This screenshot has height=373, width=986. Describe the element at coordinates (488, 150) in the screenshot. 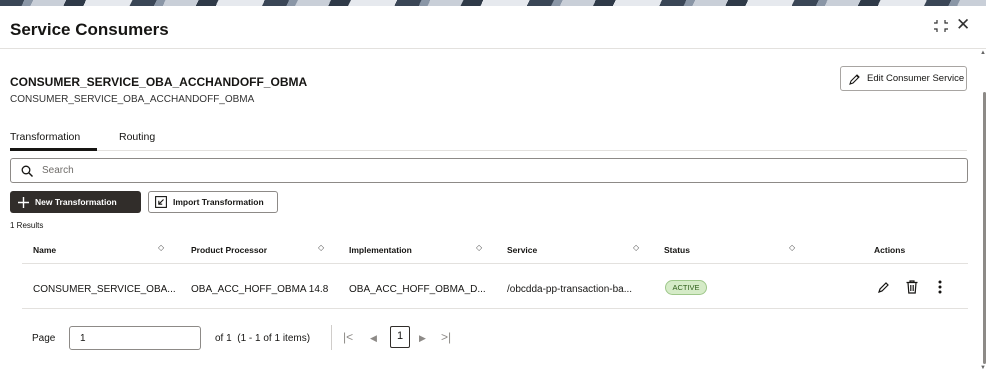

I see `tabs-divider` at that location.